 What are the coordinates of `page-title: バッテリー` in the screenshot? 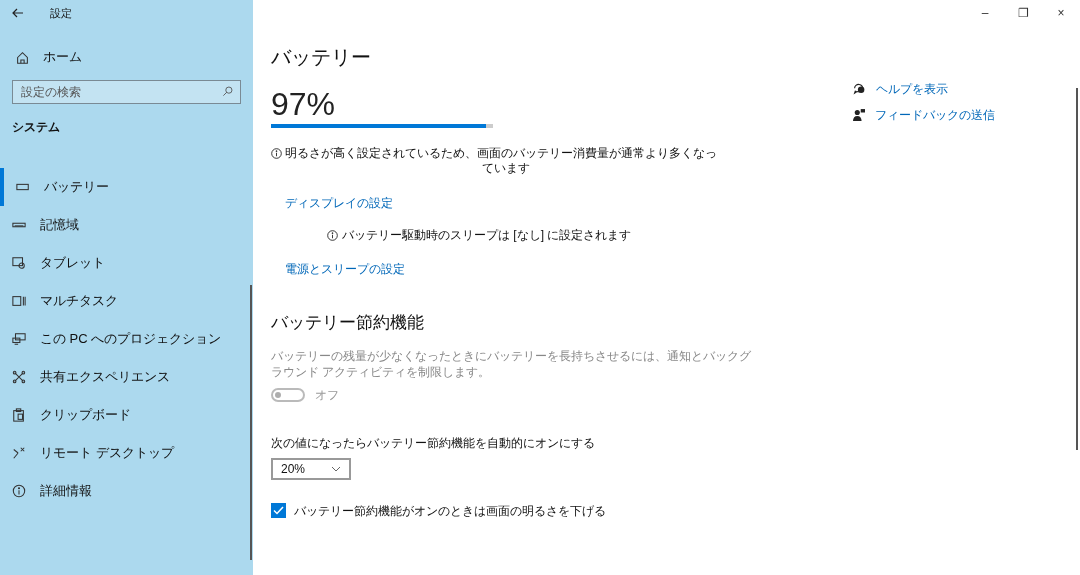 It's located at (321, 57).